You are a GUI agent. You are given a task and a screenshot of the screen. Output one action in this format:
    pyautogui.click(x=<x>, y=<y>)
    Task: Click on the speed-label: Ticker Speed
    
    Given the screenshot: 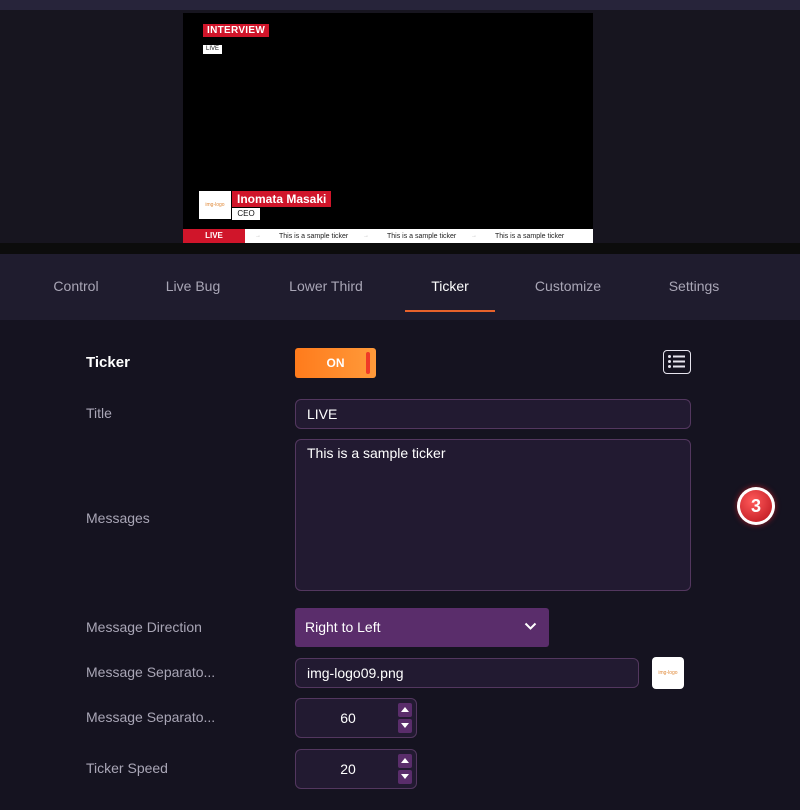 What is the action you would take?
    pyautogui.click(x=127, y=768)
    